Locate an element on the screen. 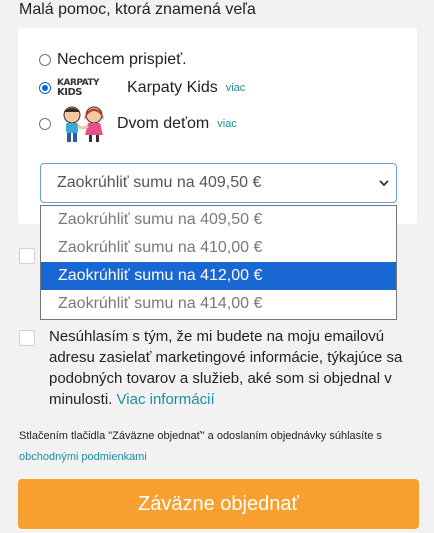 Image resolution: width=434 pixels, height=533 pixels. more-link-dvom-detom: viac is located at coordinates (227, 124).